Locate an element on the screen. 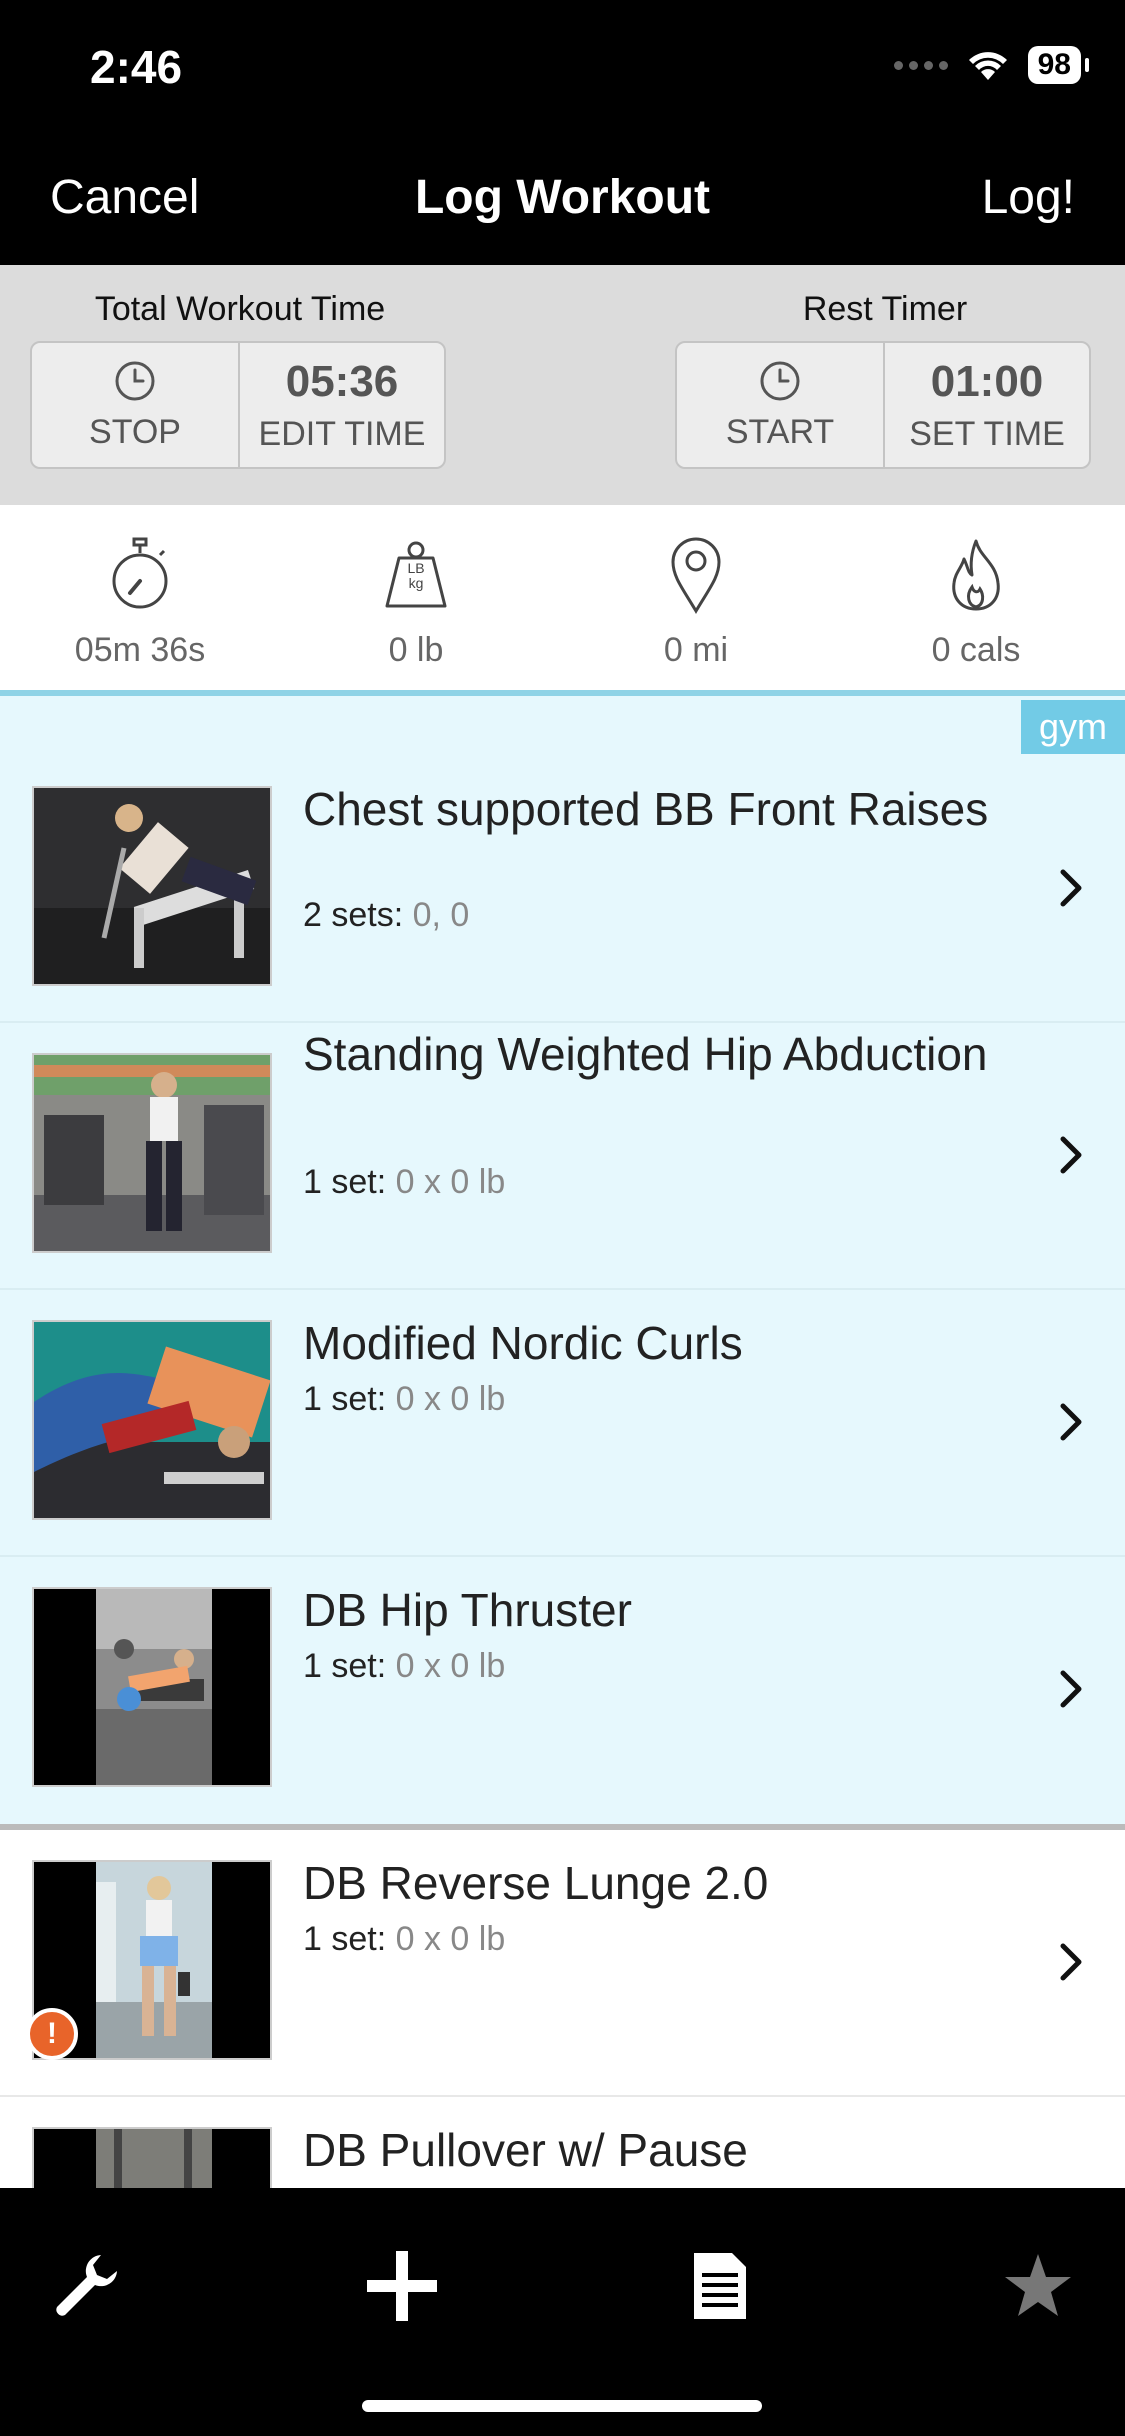 The width and height of the screenshot is (1125, 2436). exercise-sets: 2 sets: 0, 0 is located at coordinates (386, 915).